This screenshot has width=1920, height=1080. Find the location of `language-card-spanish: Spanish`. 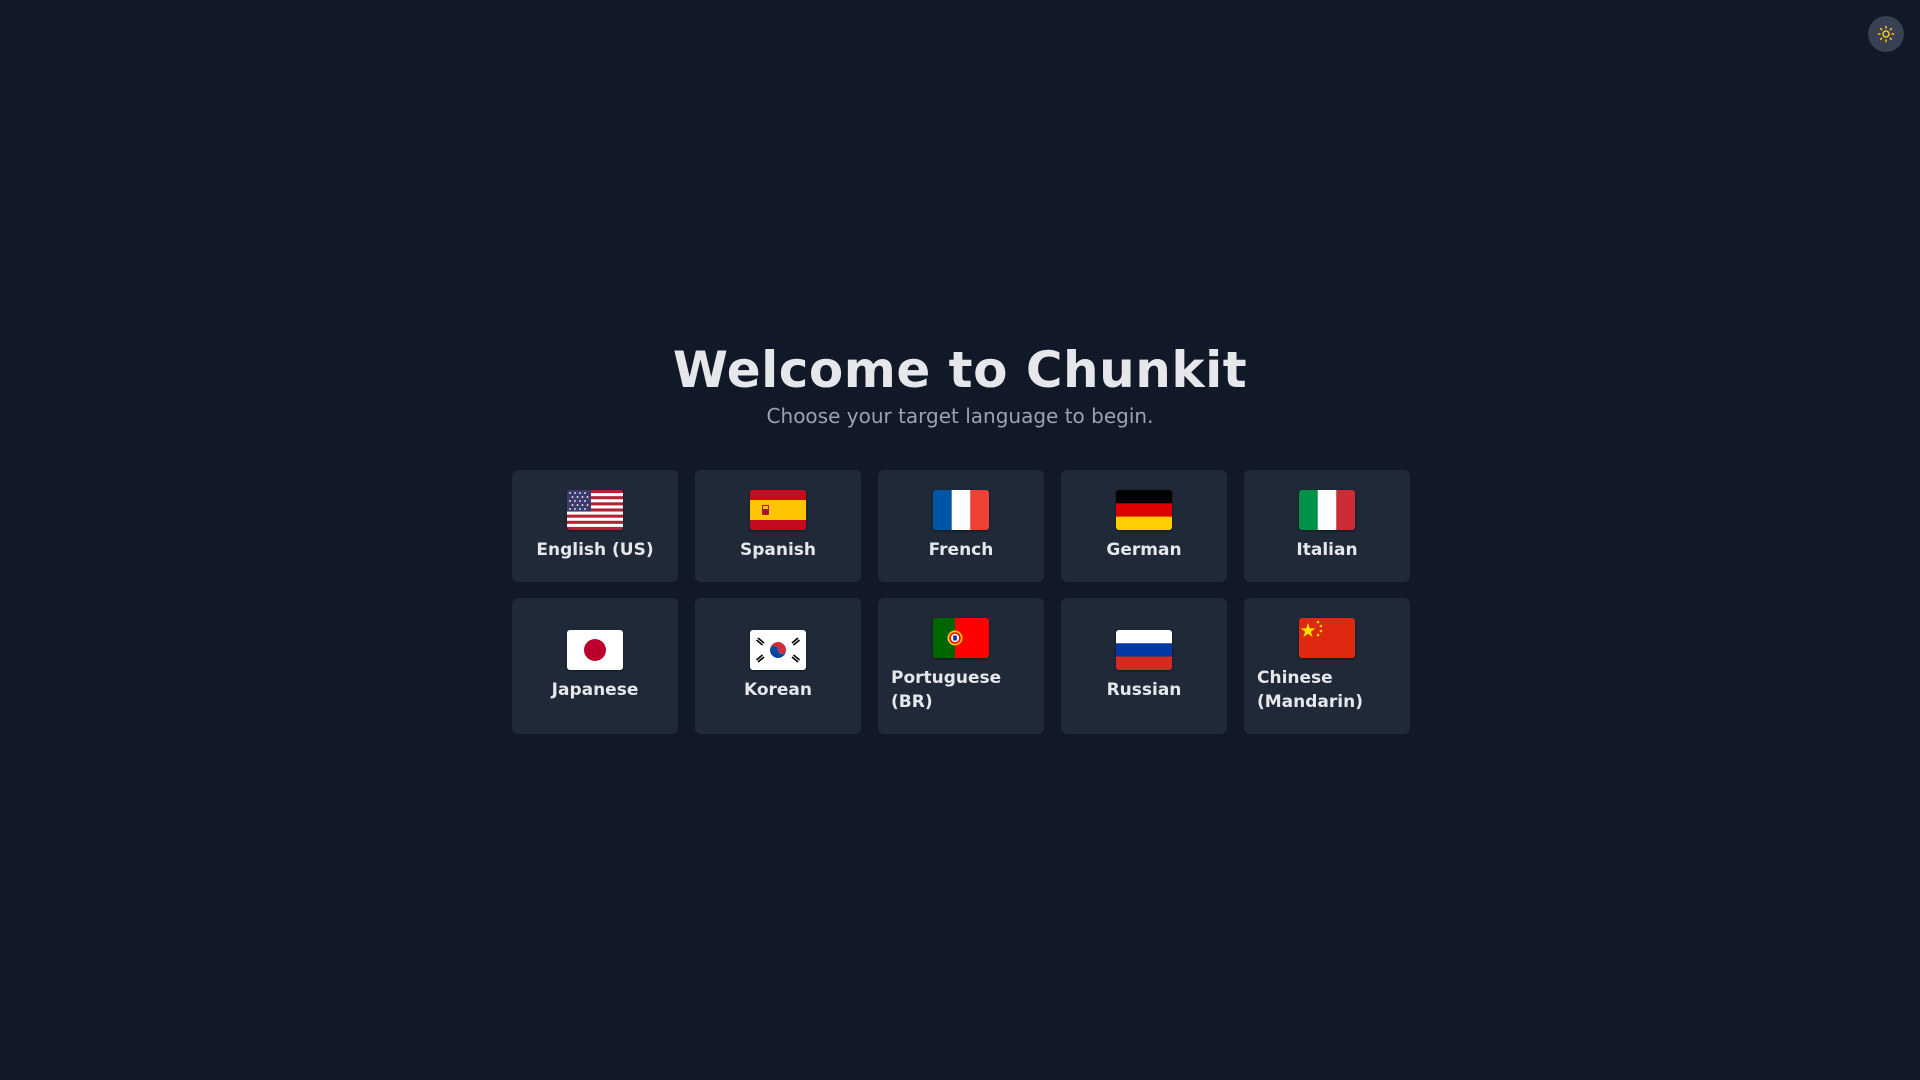

language-card-spanish: Spanish is located at coordinates (778, 526).